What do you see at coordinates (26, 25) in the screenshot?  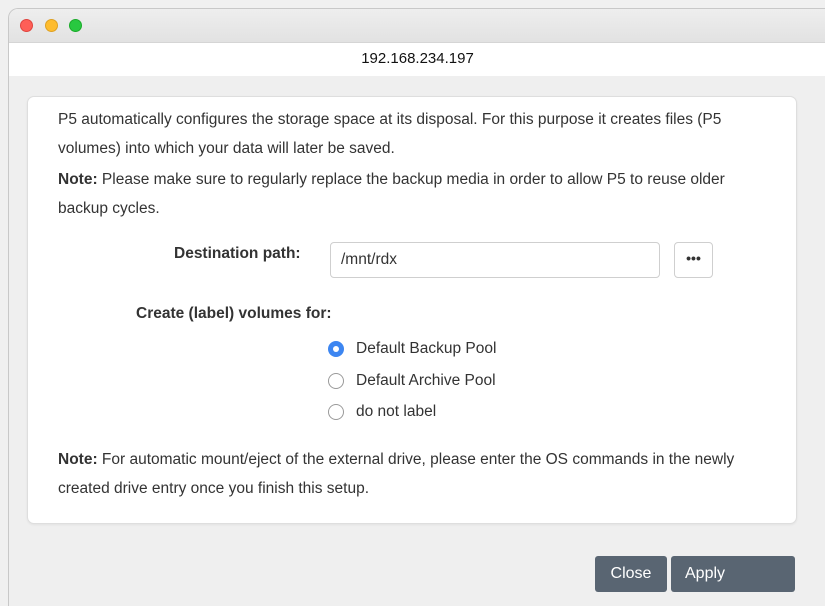 I see `close-window-icon` at bounding box center [26, 25].